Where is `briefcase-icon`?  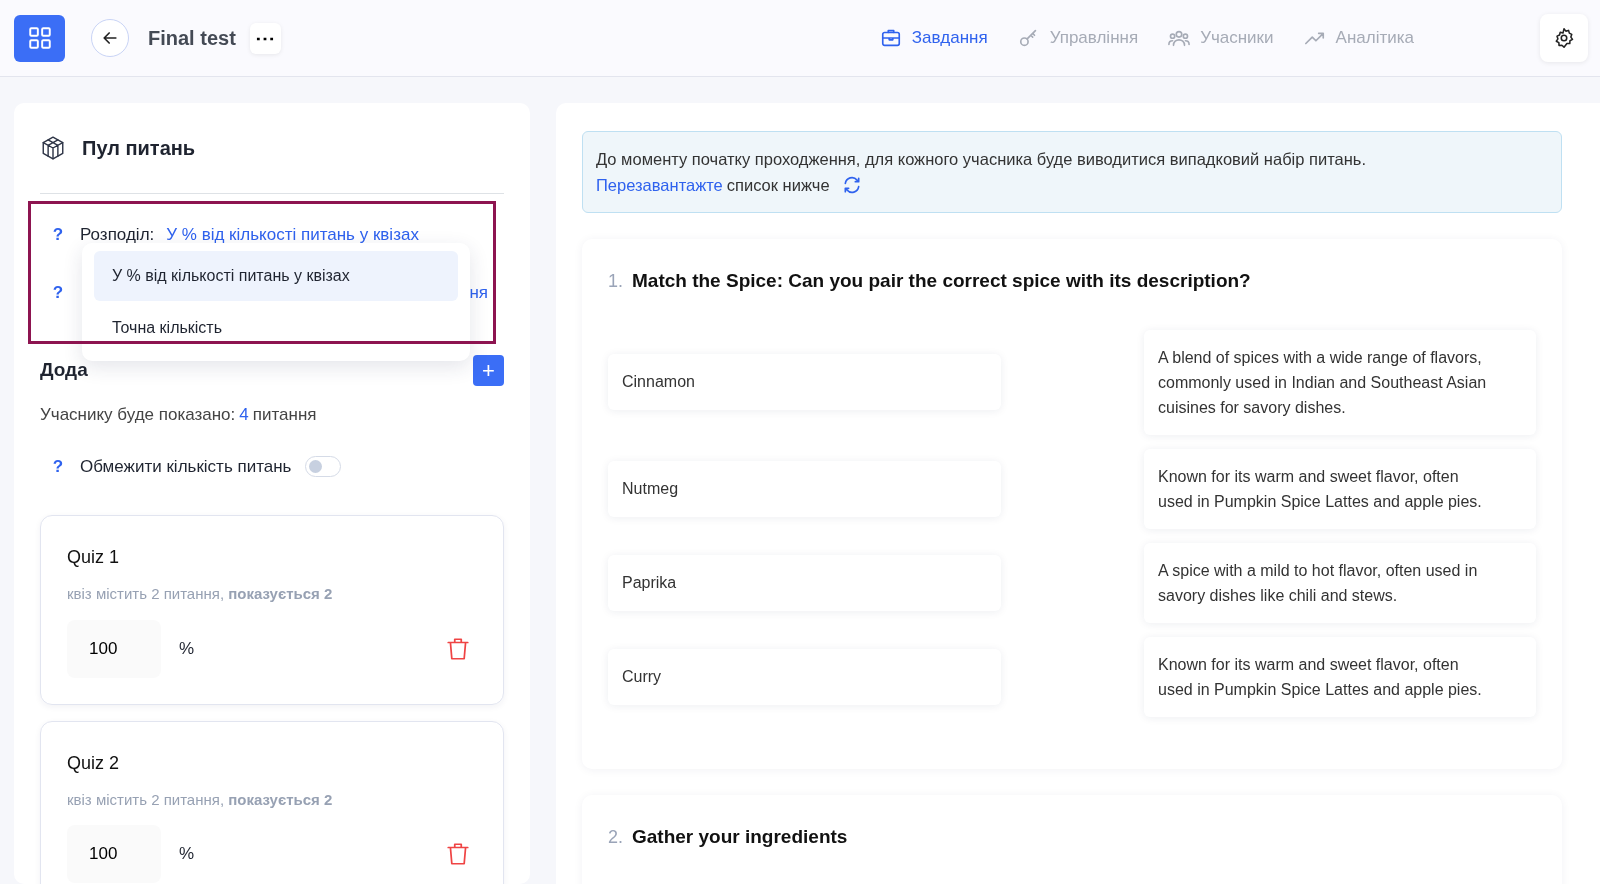
briefcase-icon is located at coordinates (890, 38).